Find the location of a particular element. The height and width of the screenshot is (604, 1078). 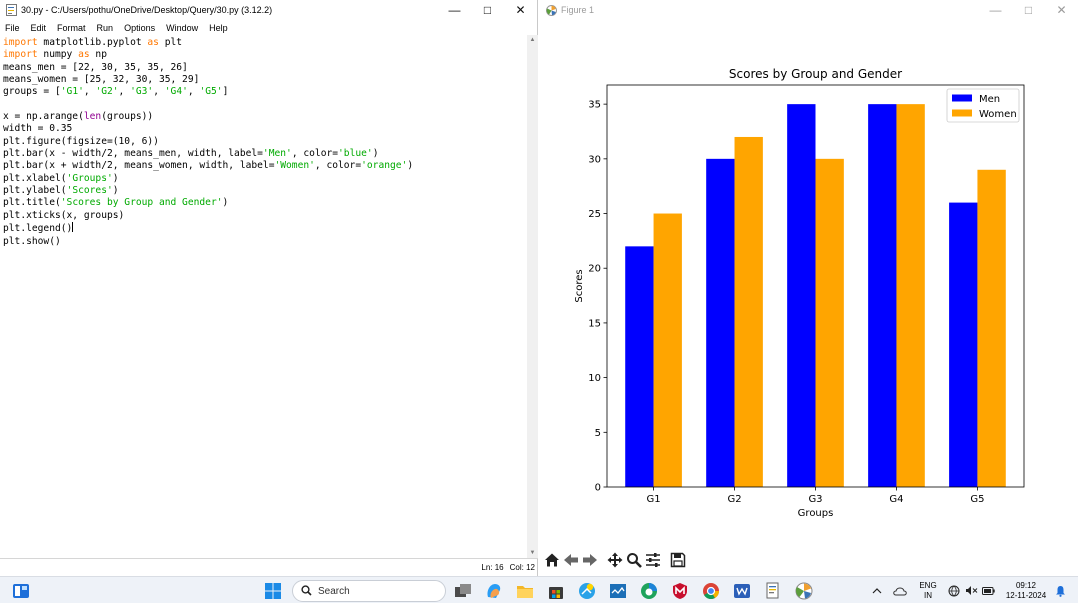

status-bar: Ln: 16 Col: 12 is located at coordinates (269, 567).